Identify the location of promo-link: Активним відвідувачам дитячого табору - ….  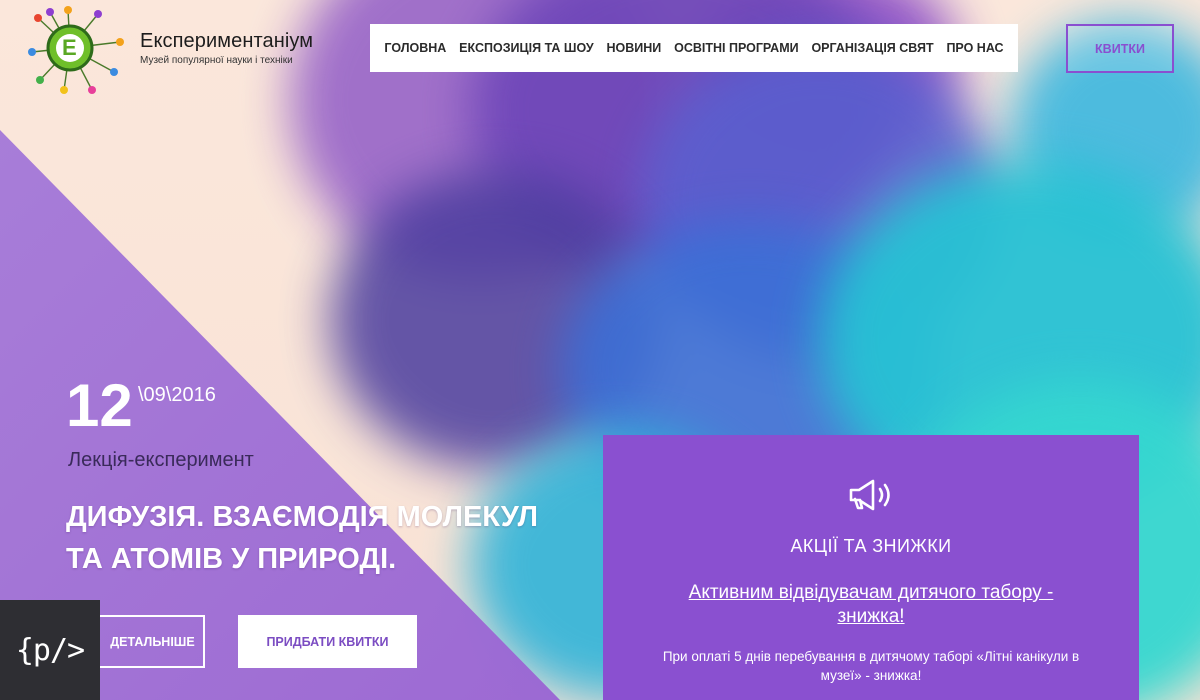
(871, 605).